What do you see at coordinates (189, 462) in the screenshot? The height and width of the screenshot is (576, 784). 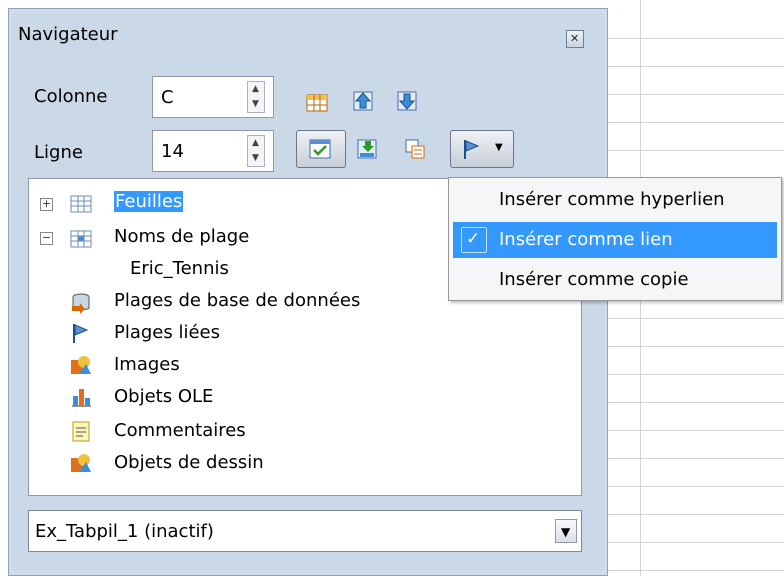 I see `tree-item-drawing-objects: Objets de dessin` at bounding box center [189, 462].